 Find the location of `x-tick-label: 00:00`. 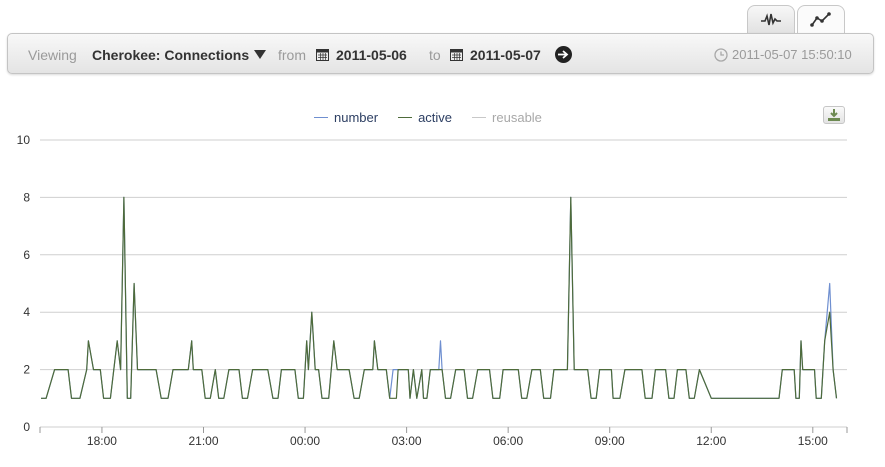

x-tick-label: 00:00 is located at coordinates (305, 441).